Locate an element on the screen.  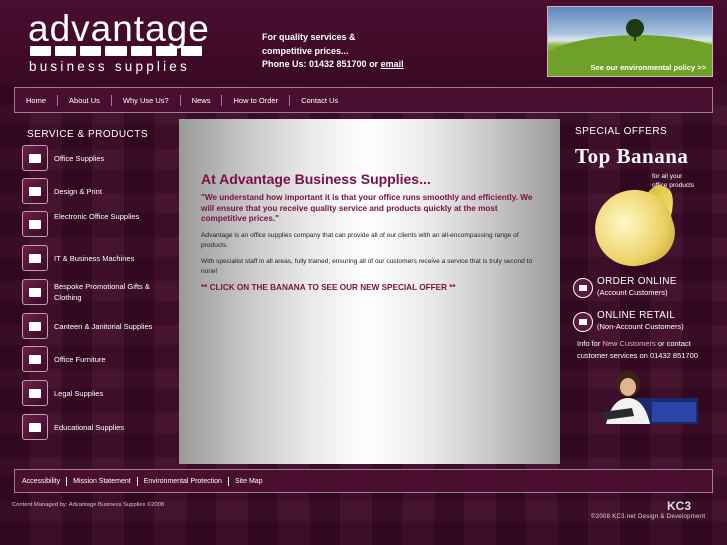
service-label: Canteen & Janitorial Supplies is located at coordinates (103, 326).